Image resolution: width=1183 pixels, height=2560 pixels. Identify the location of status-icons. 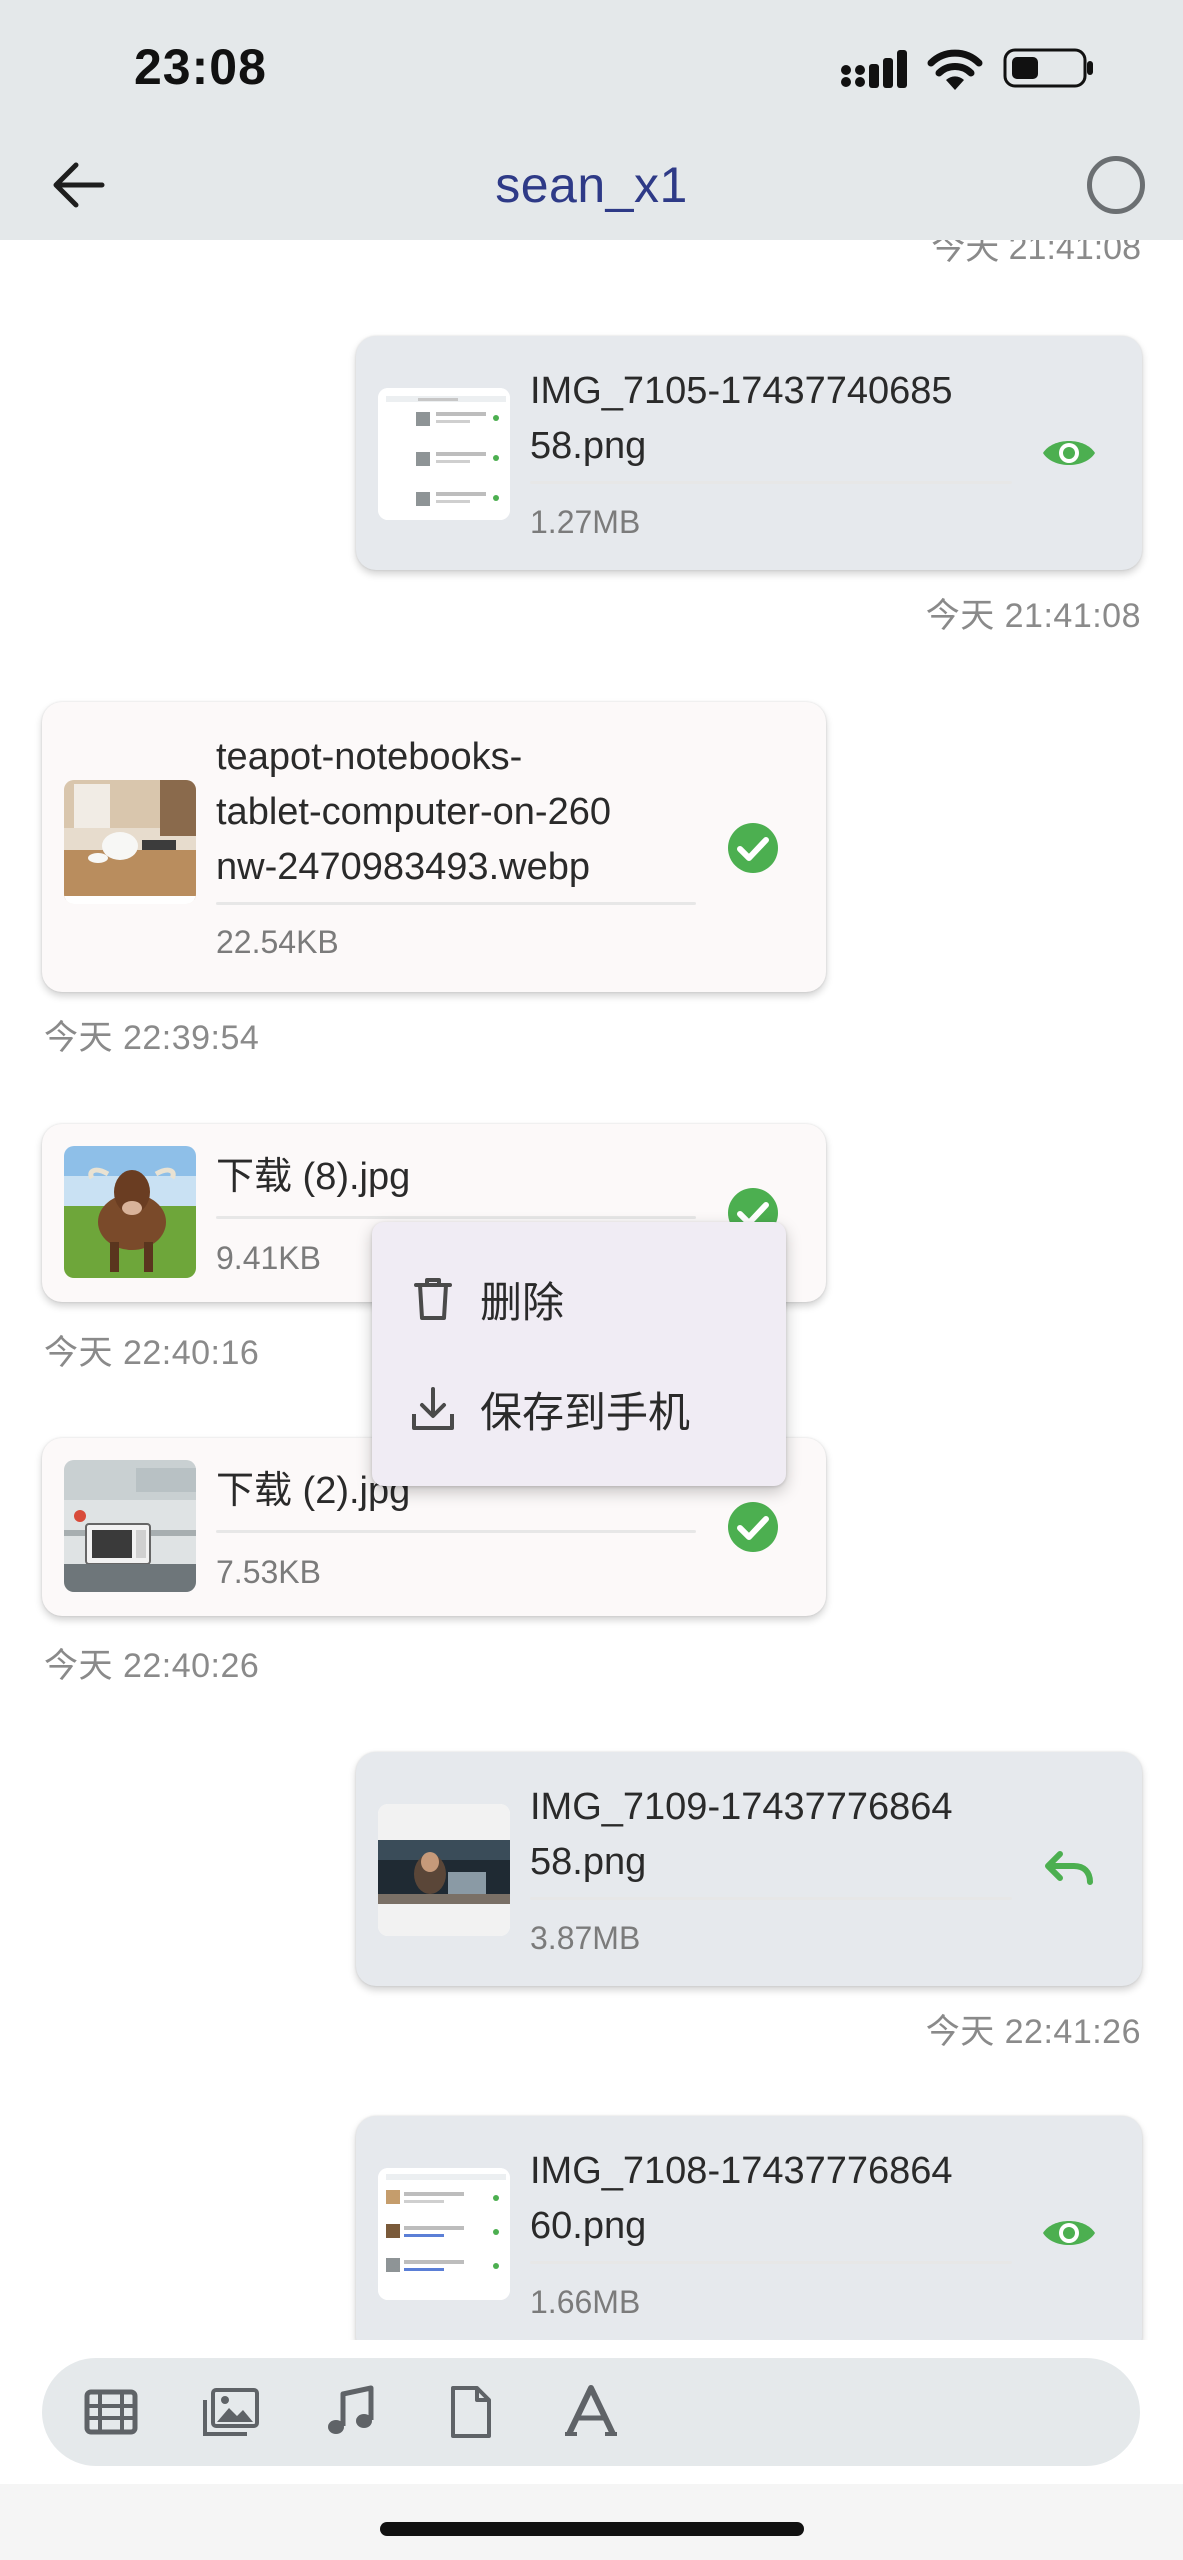
(968, 68).